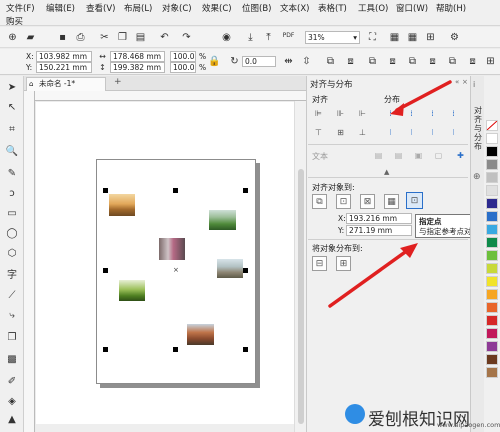 Image resolution: width=500 pixels, height=432 pixels. What do you see at coordinates (355, 414) in the screenshot?
I see `watermark-logo` at bounding box center [355, 414].